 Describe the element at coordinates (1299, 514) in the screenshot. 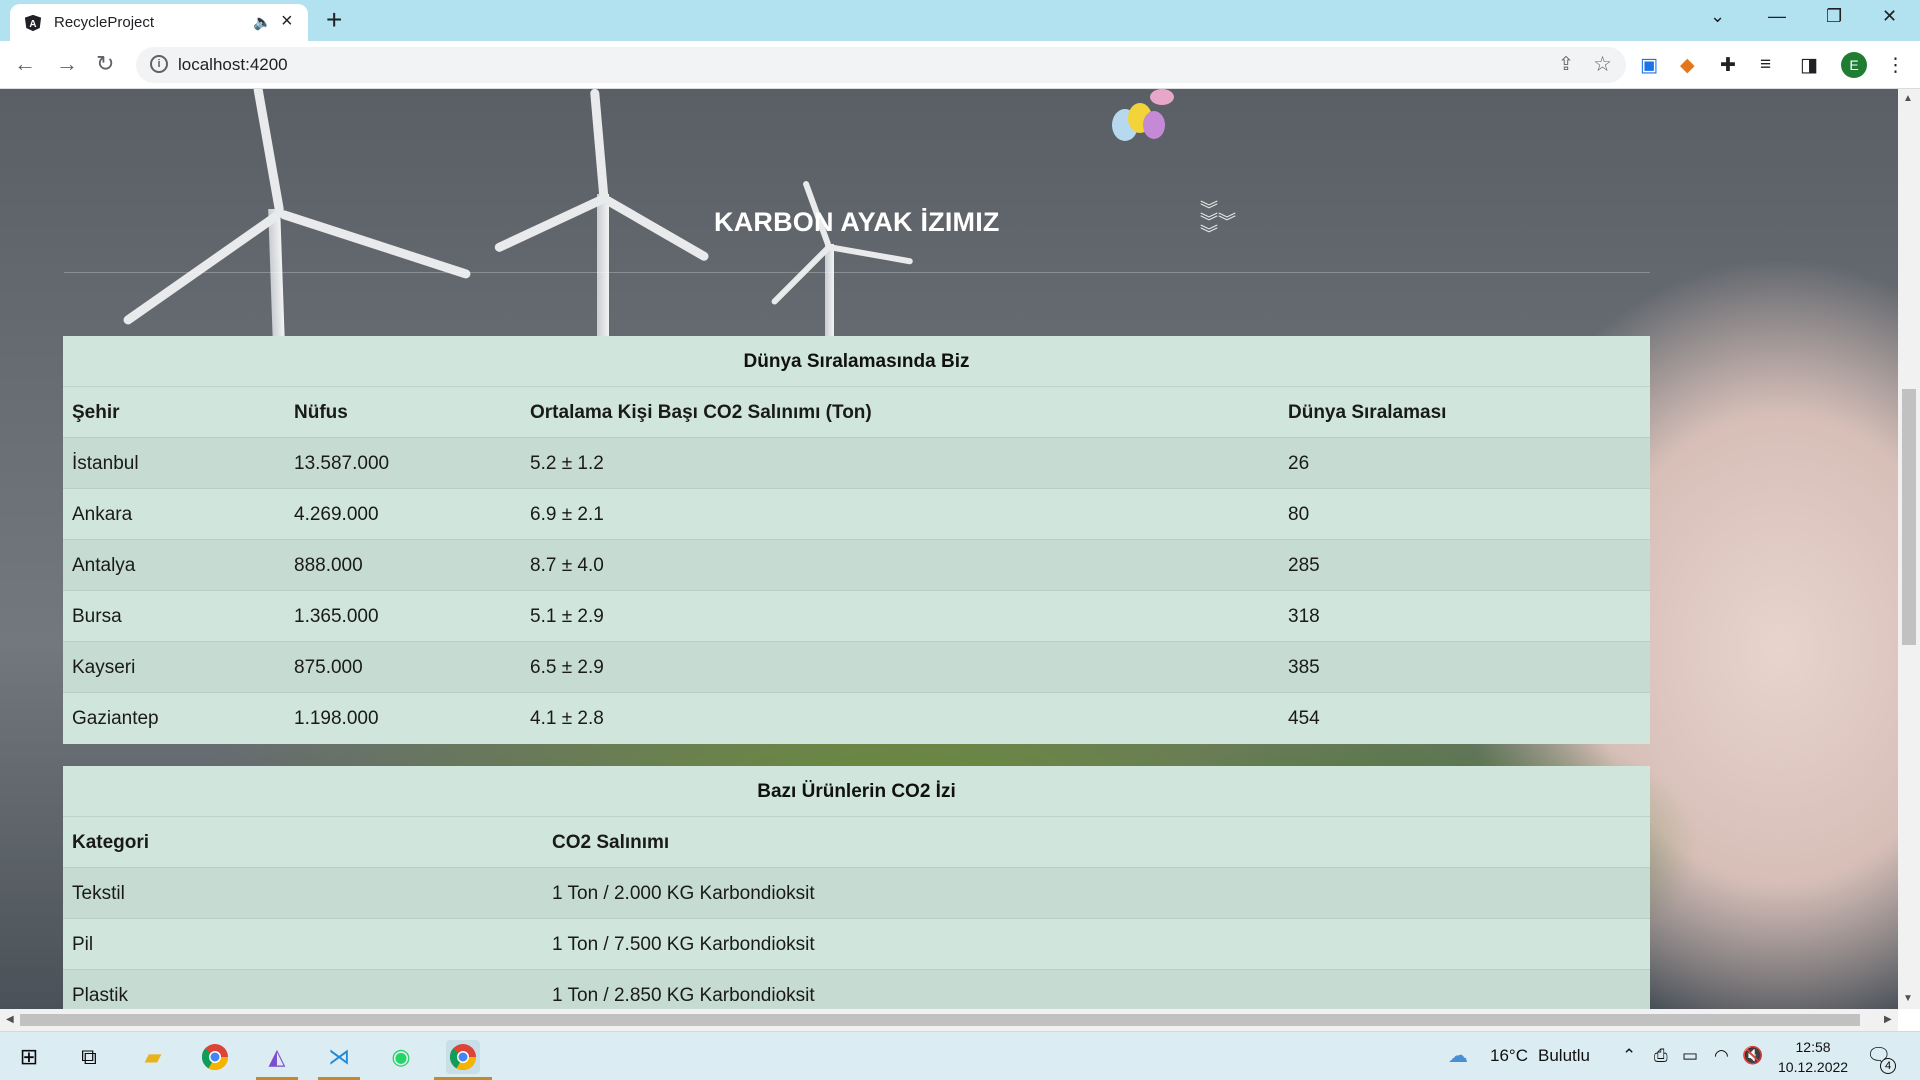

I see `rank-cell: 80` at that location.